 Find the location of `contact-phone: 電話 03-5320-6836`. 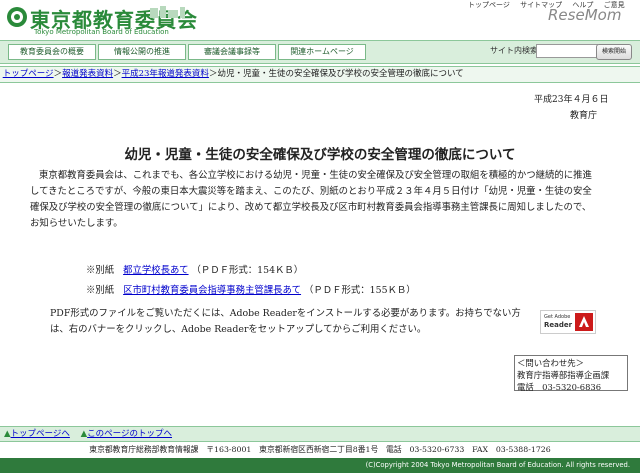

contact-phone: 電話 03-5320-6836 is located at coordinates (559, 387).